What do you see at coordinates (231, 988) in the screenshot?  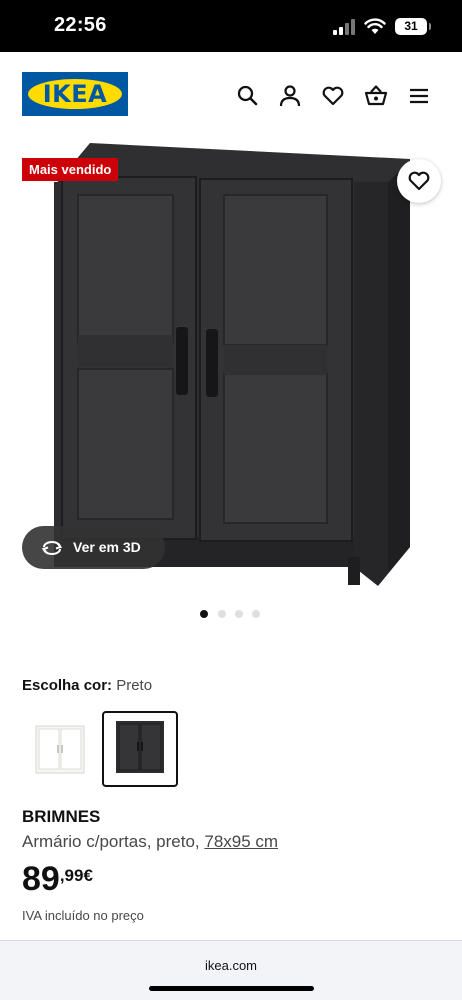 I see `home-indicator` at bounding box center [231, 988].